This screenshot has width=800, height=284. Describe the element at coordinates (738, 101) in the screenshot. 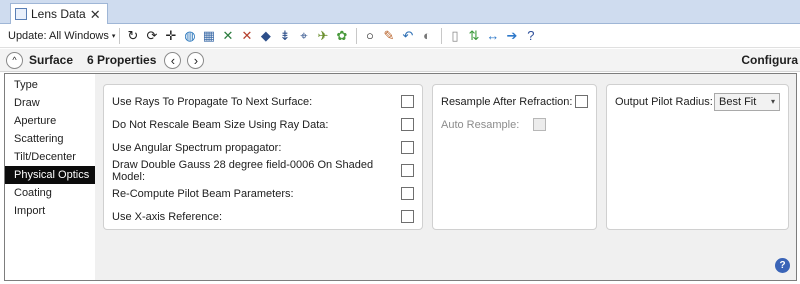

I see `output-pilot-radius-value: Best Fit` at that location.